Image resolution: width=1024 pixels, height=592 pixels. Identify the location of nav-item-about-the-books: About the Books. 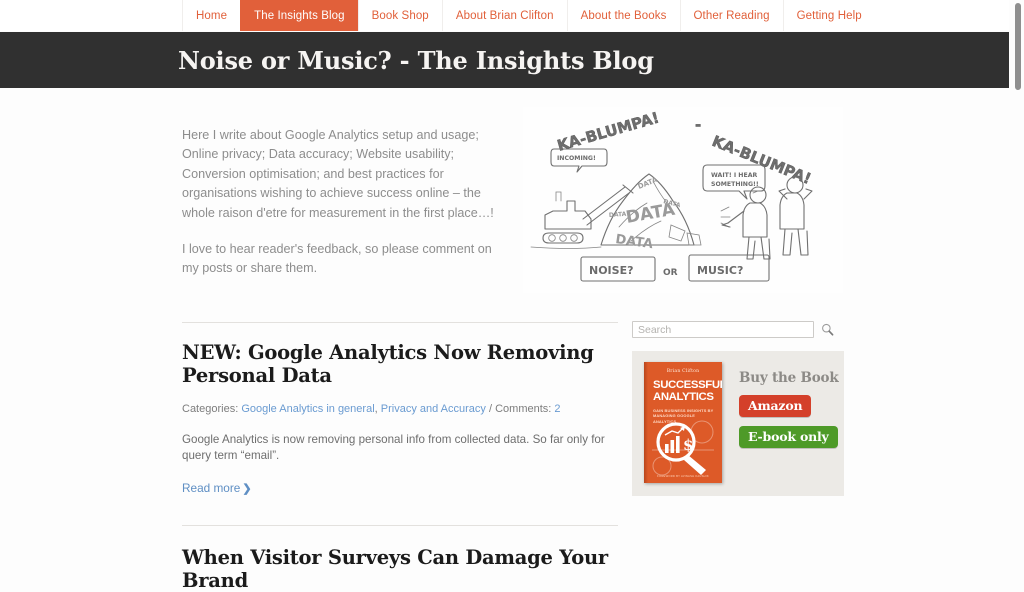
(623, 15).